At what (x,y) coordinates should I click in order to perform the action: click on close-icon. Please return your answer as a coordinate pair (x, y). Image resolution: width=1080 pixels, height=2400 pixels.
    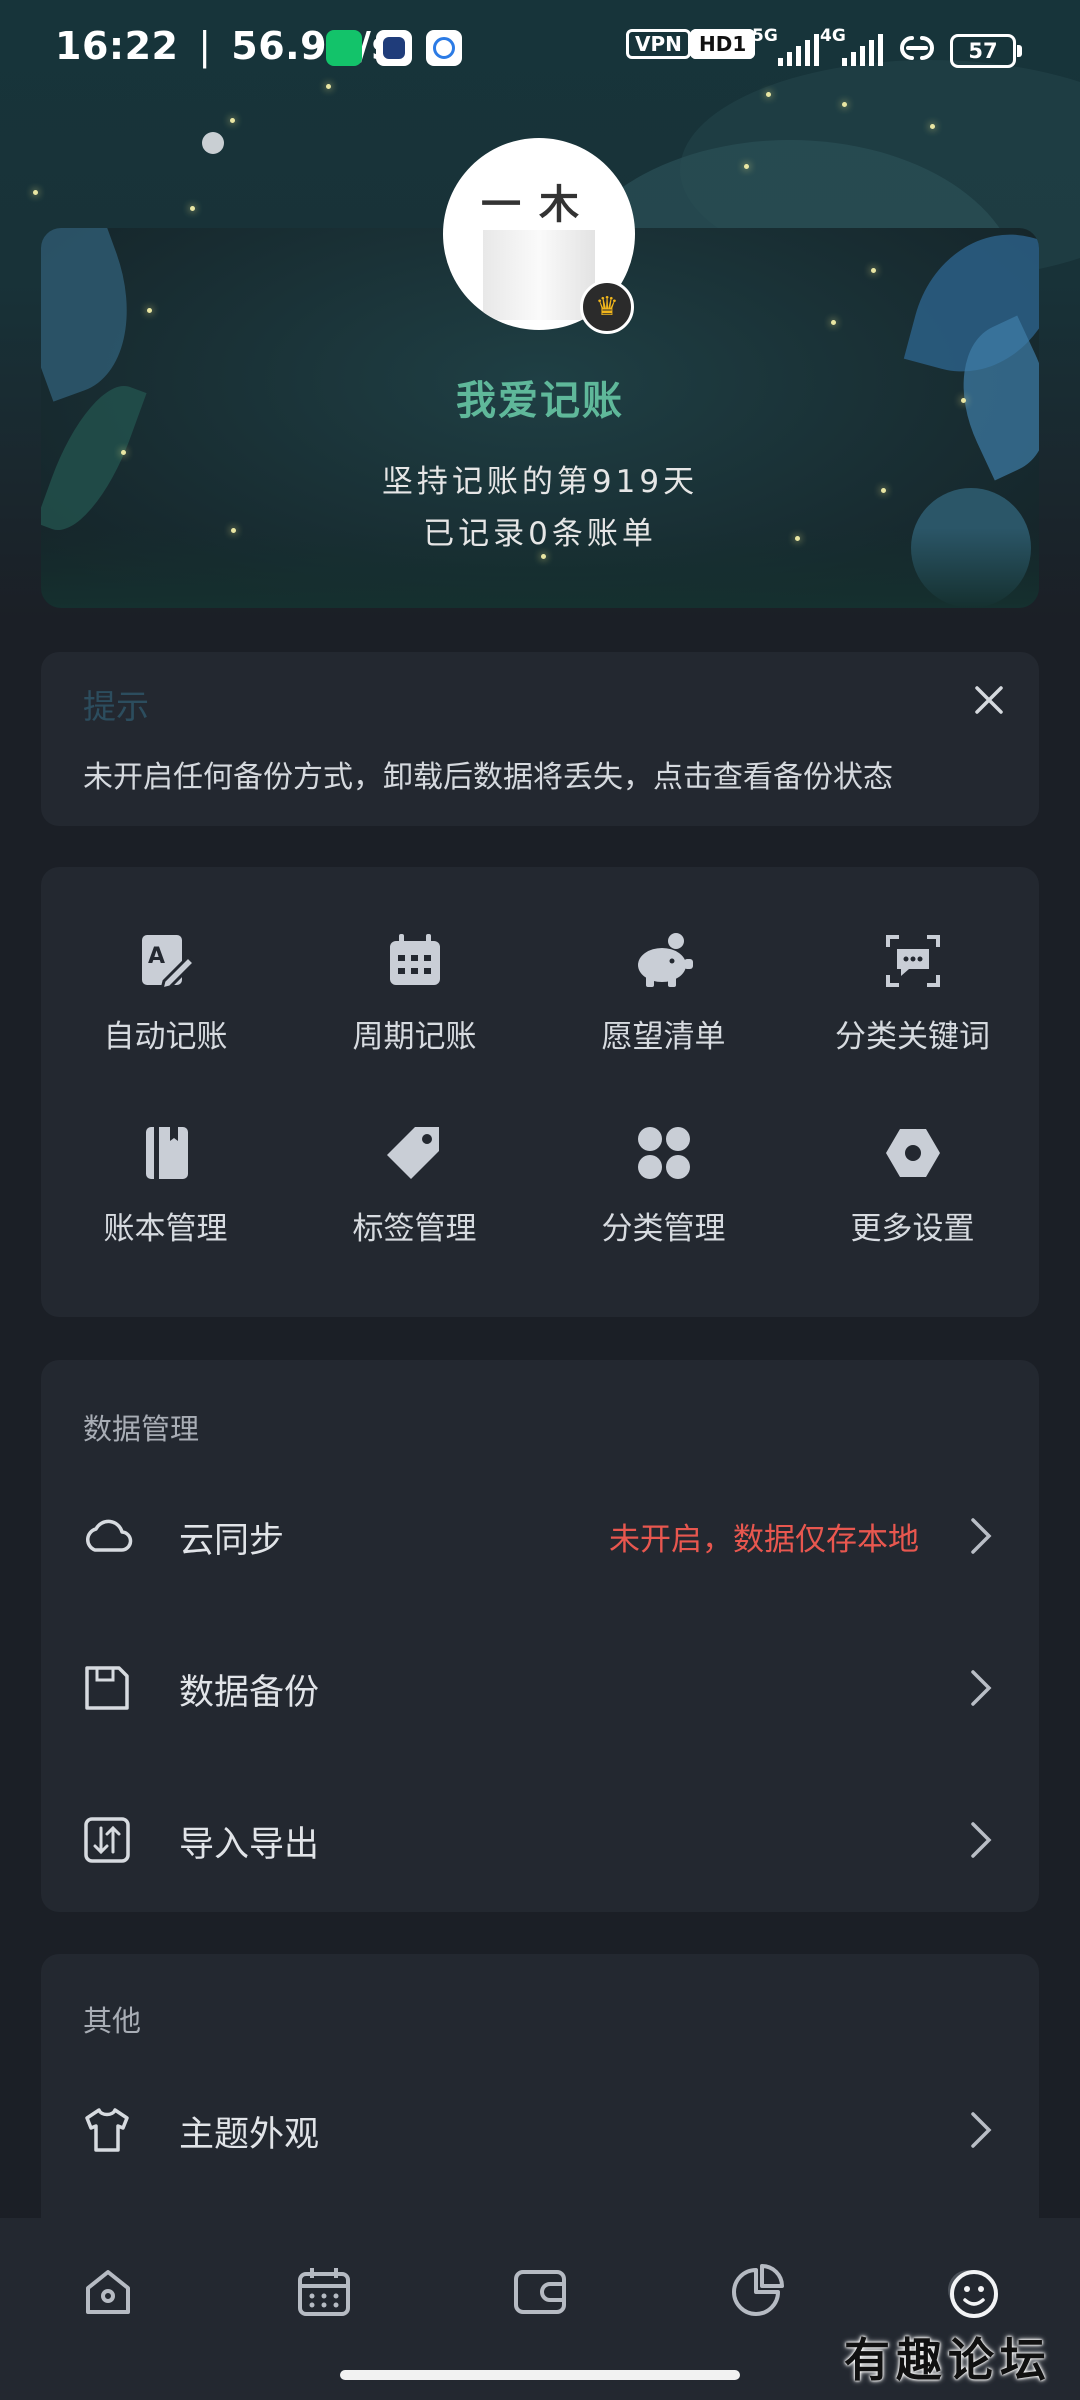
    Looking at the image, I should click on (989, 700).